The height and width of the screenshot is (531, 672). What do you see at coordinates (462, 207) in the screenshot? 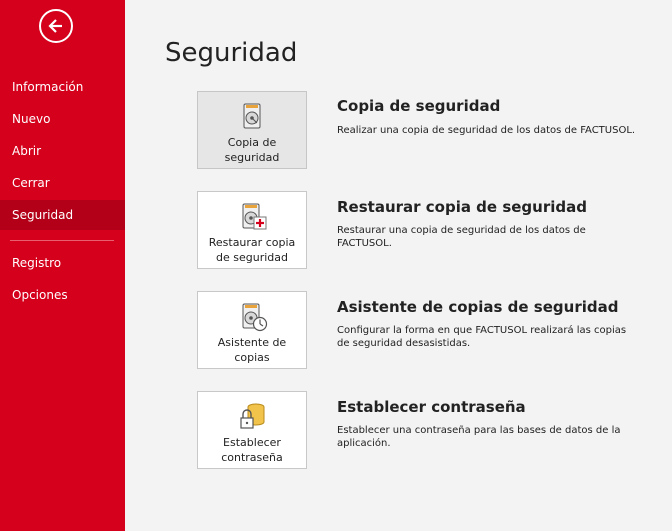
I see `restore-title: Restaurar copia de seguridad` at bounding box center [462, 207].